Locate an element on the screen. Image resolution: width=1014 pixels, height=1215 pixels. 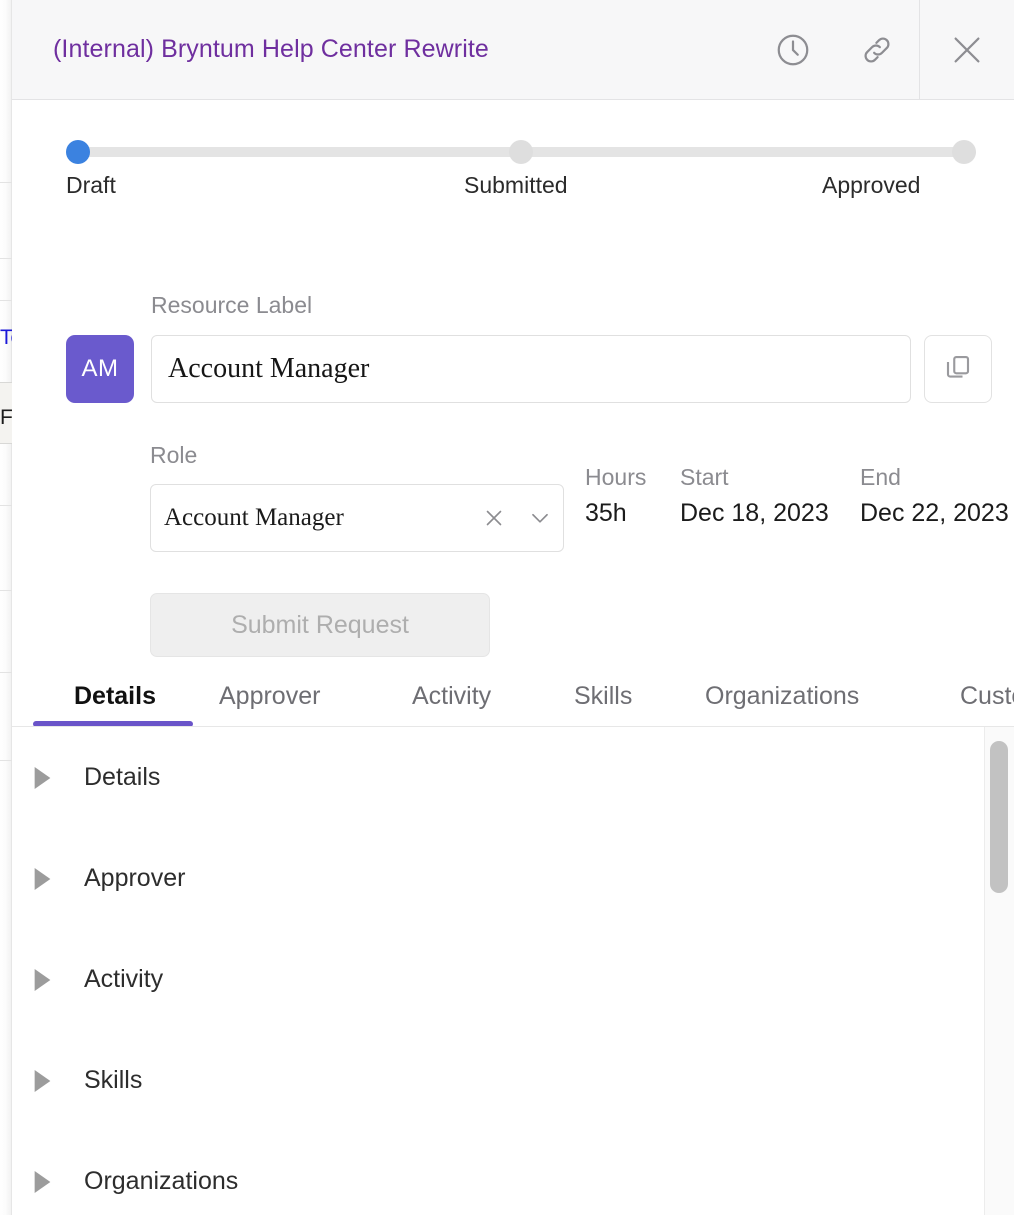
page-title: (Internal) Bryntum Help Center Rewrite is located at coordinates (271, 49).